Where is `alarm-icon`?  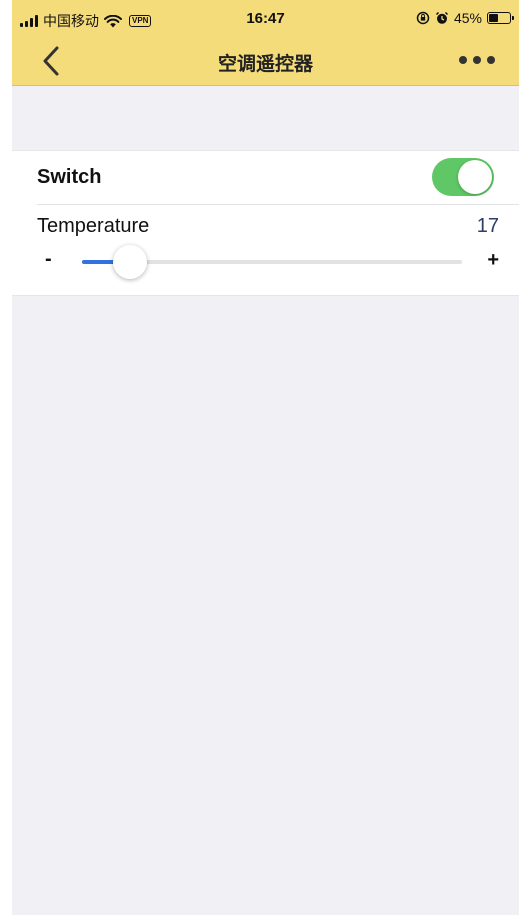 alarm-icon is located at coordinates (441, 17).